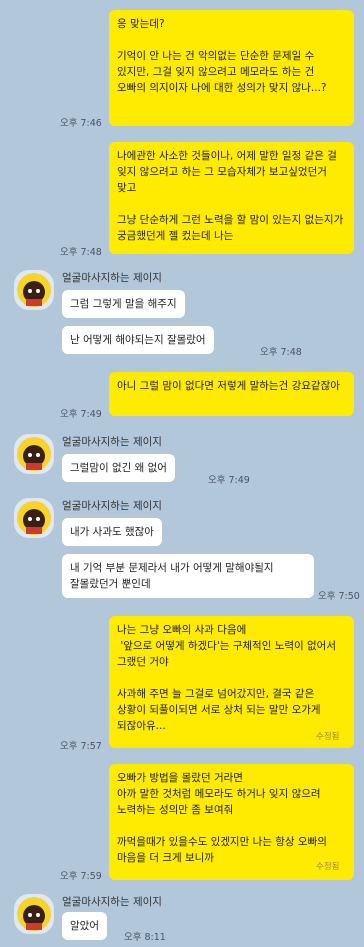  Describe the element at coordinates (339, 596) in the screenshot. I see `message-time: 오후 7:50` at that location.